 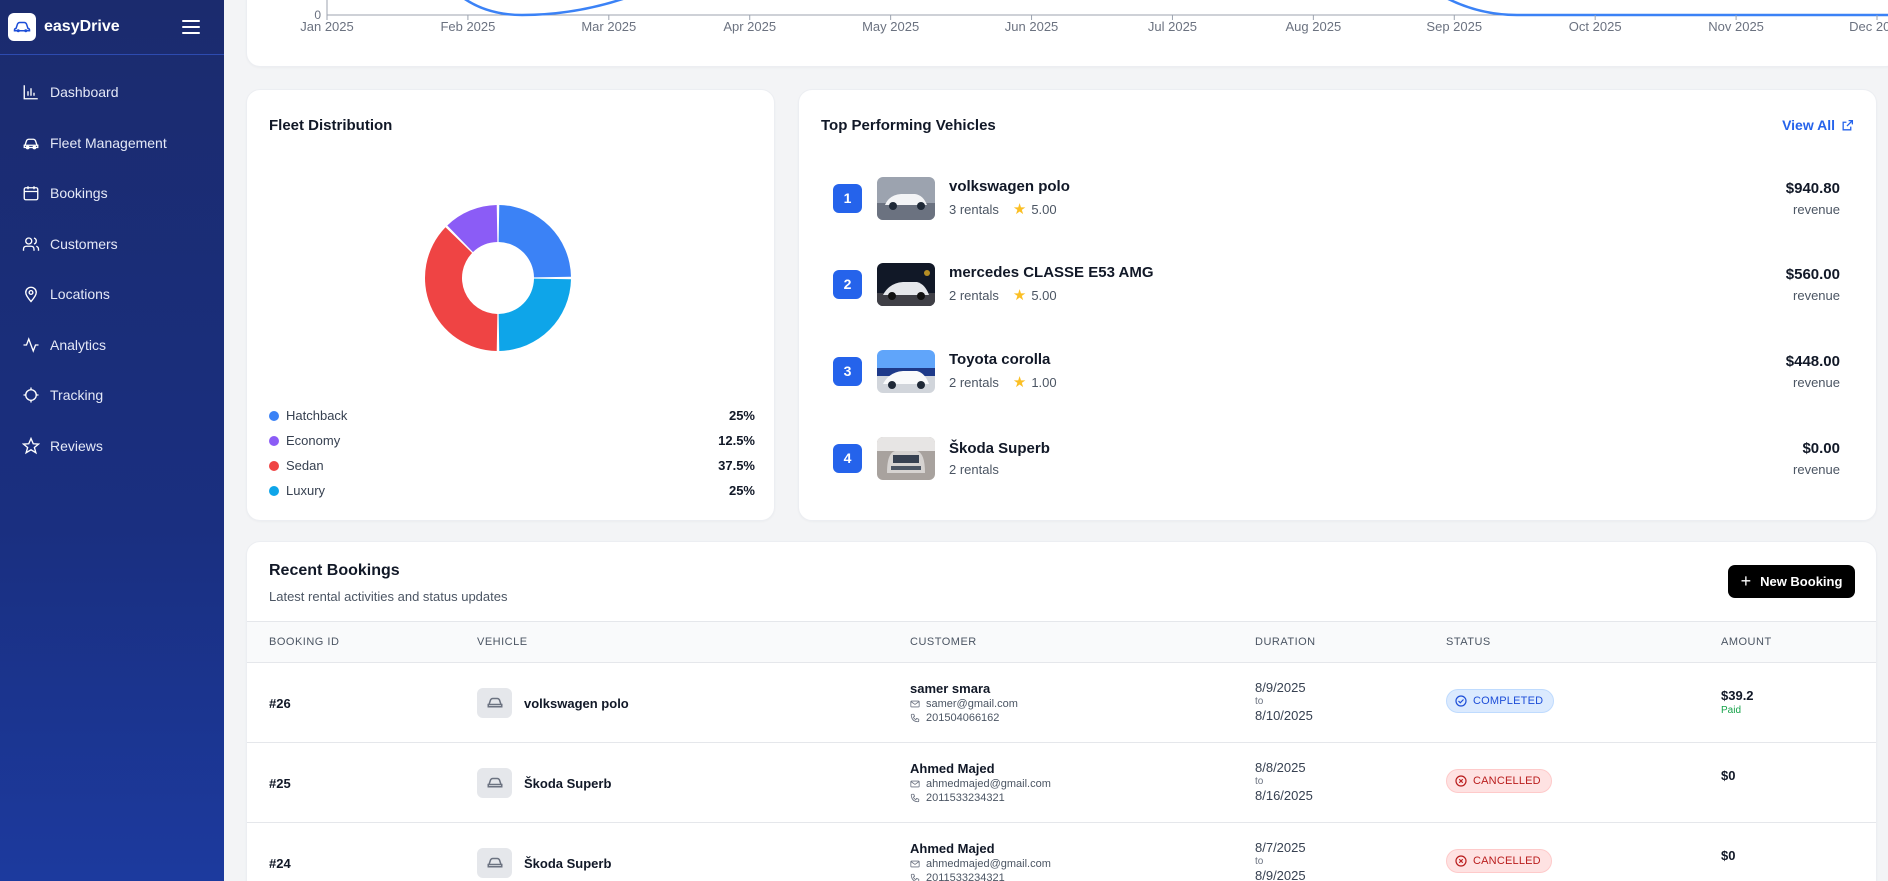 What do you see at coordinates (112, 345) in the screenshot?
I see `sidebar-item-analytics: Analytics` at bounding box center [112, 345].